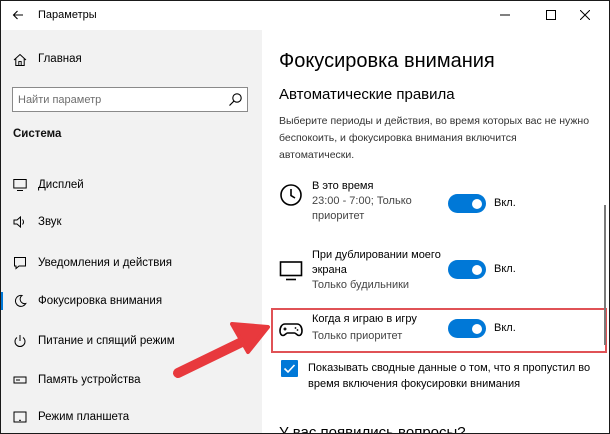 Image resolution: width=610 pixels, height=434 pixels. What do you see at coordinates (467, 269) in the screenshot?
I see `toggle-duplicating-display` at bounding box center [467, 269].